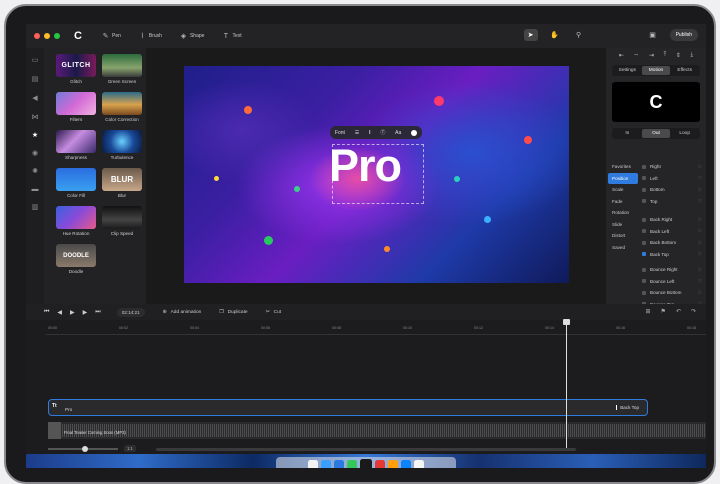 The image size is (720, 484). I want to click on option-back-left: Back Left ☆, so click(672, 232).